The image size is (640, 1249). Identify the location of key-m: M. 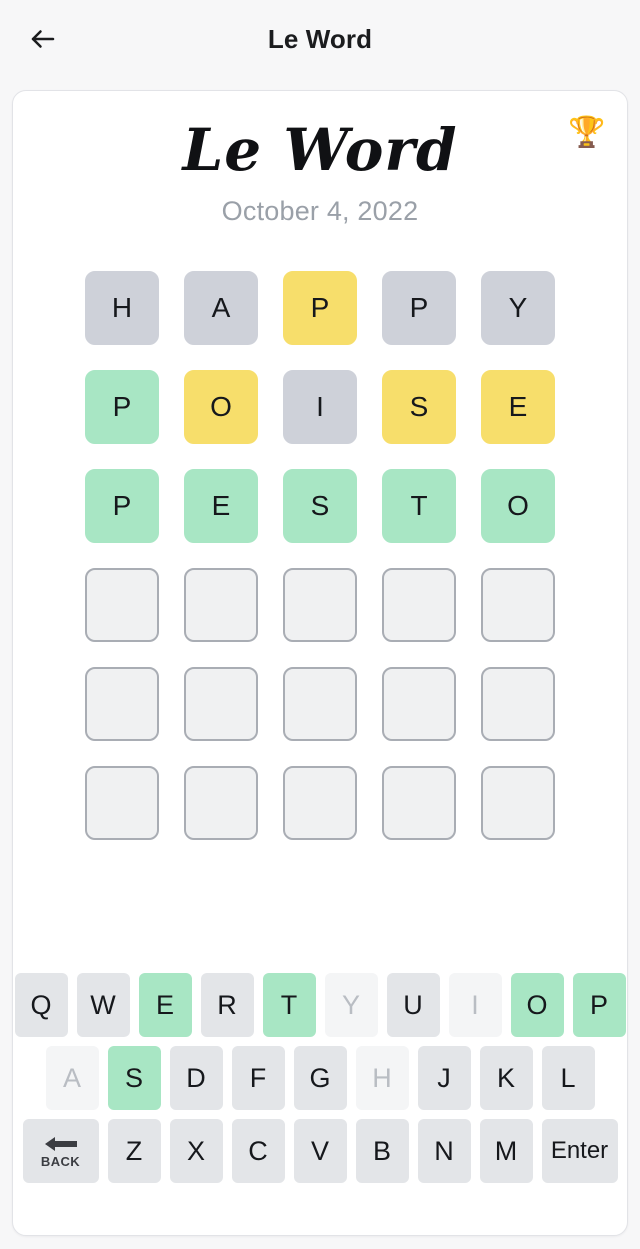
(506, 1151).